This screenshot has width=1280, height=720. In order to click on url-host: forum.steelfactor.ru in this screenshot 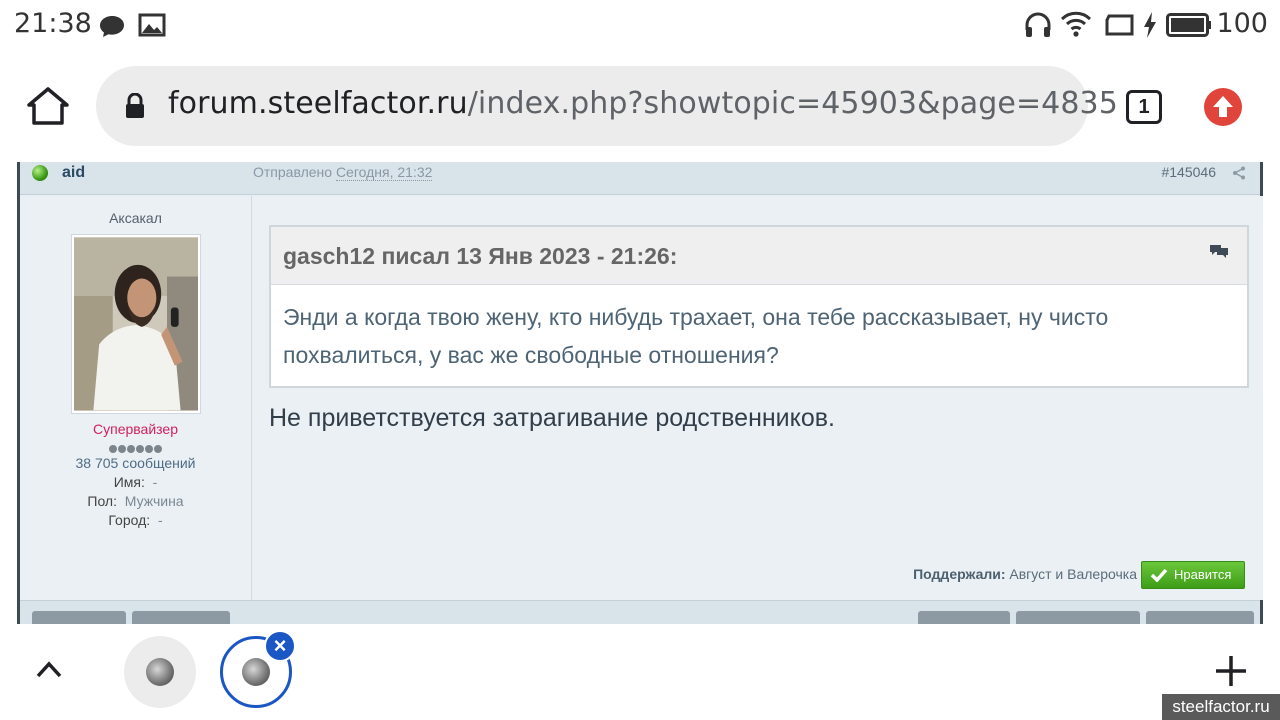, I will do `click(318, 103)`.